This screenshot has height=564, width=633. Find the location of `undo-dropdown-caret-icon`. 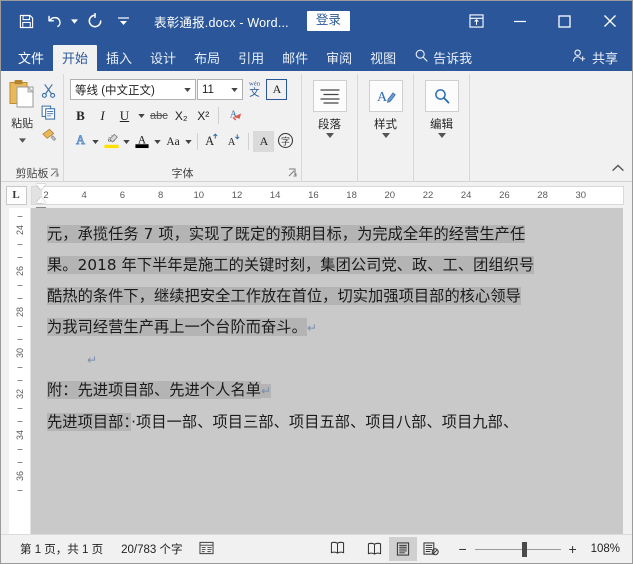

undo-dropdown-caret-icon is located at coordinates (74, 21).